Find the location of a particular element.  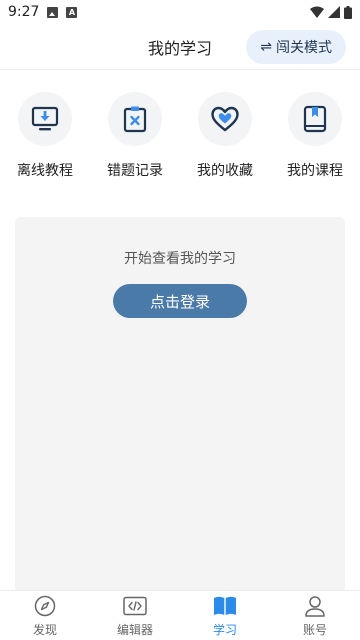

status-bar: 9:27 A is located at coordinates (180, 12).